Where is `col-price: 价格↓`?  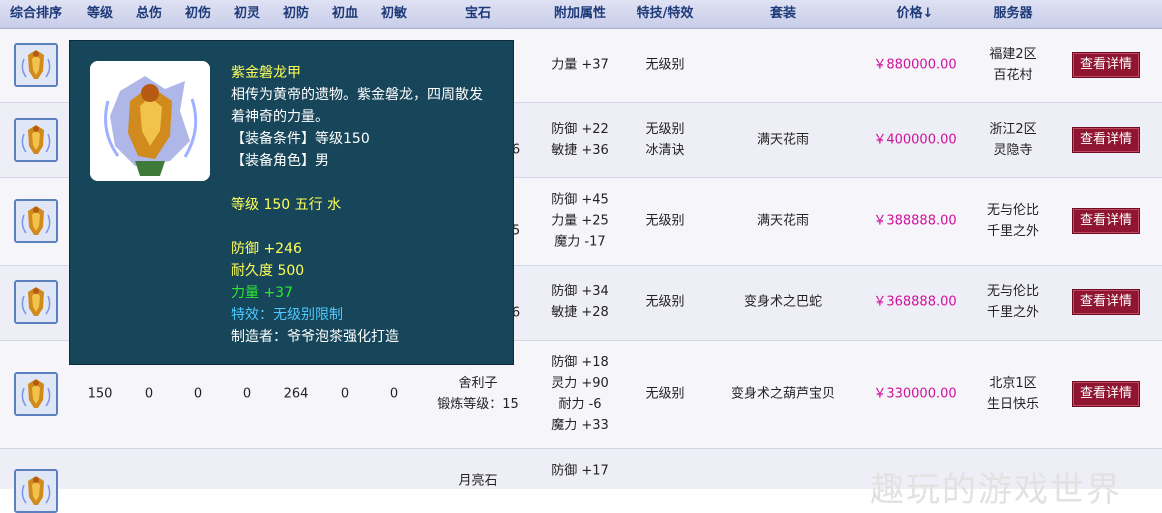 col-price: 价格↓ is located at coordinates (915, 14).